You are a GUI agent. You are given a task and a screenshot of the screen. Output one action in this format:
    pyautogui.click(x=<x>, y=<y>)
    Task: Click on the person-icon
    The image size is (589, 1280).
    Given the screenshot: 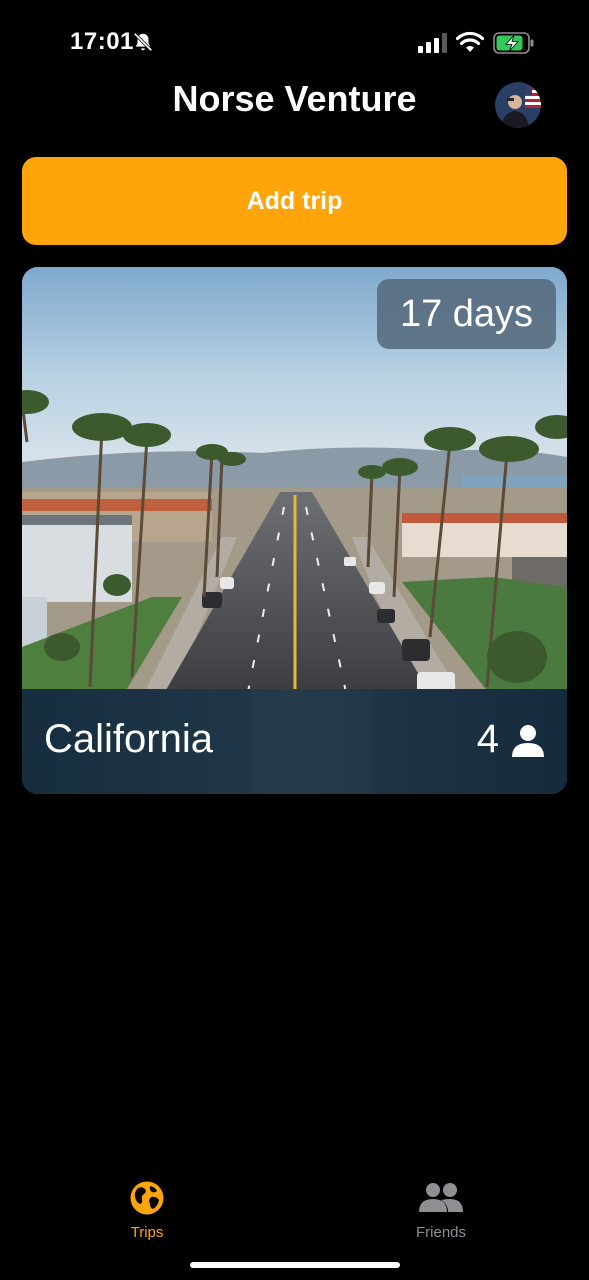 What is the action you would take?
    pyautogui.click(x=528, y=741)
    